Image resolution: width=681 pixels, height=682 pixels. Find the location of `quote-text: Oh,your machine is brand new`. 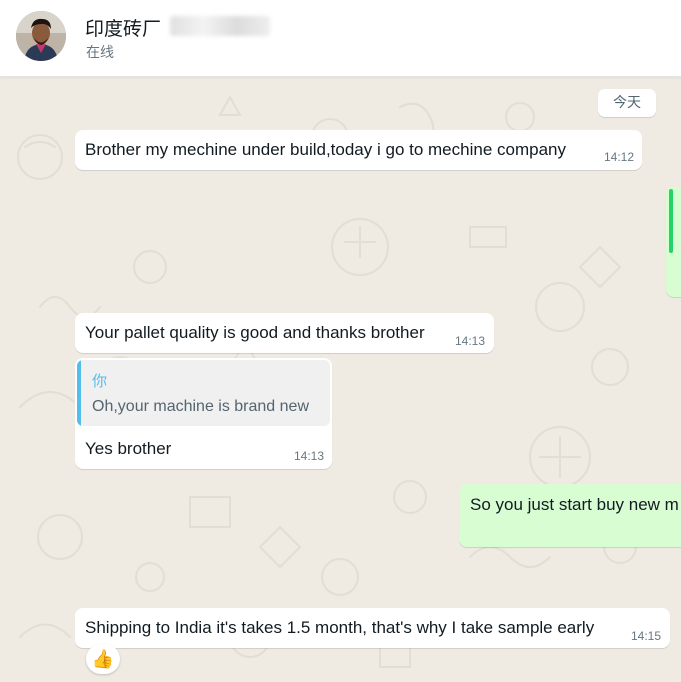

quote-text: Oh,your machine is brand new is located at coordinates (200, 406).